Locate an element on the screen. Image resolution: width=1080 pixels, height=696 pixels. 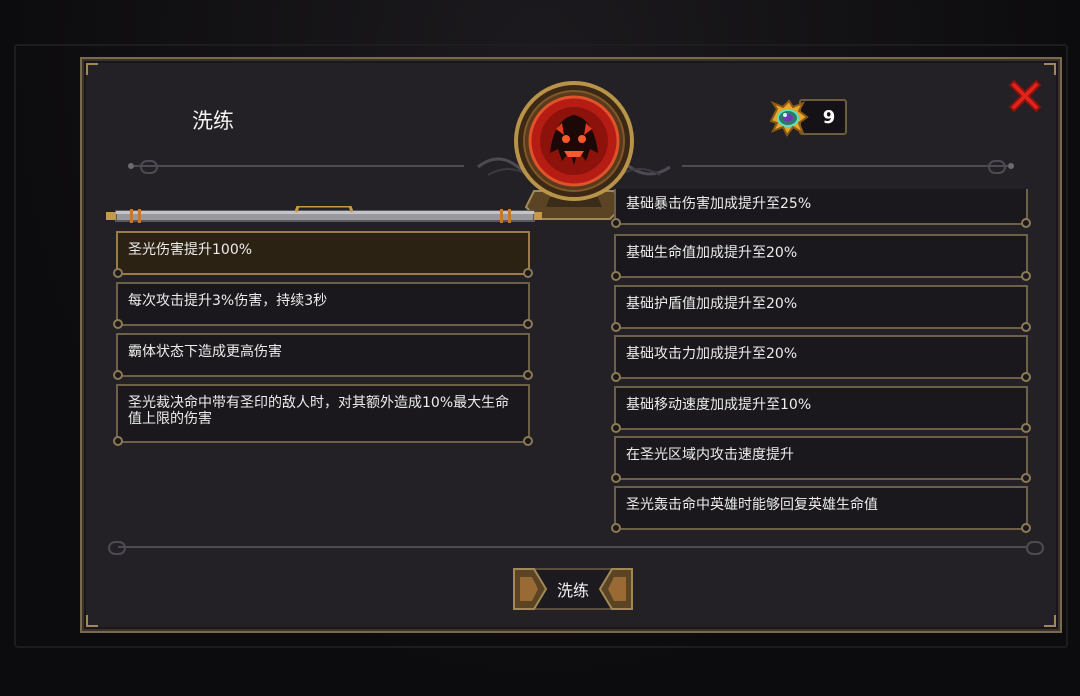
effect-text: 基础暴击伤害加成提升至25% is located at coordinates (719, 204).